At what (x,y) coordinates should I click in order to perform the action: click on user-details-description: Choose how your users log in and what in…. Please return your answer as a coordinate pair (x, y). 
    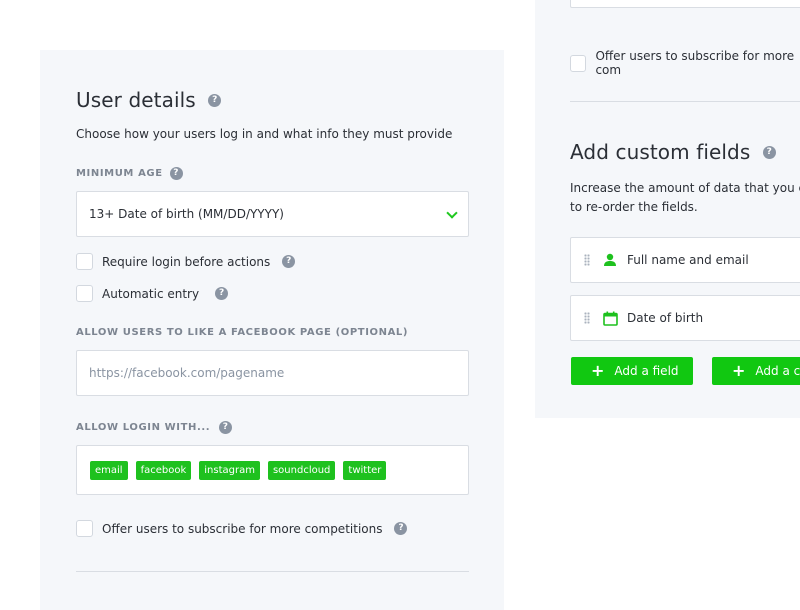
    Looking at the image, I should click on (264, 134).